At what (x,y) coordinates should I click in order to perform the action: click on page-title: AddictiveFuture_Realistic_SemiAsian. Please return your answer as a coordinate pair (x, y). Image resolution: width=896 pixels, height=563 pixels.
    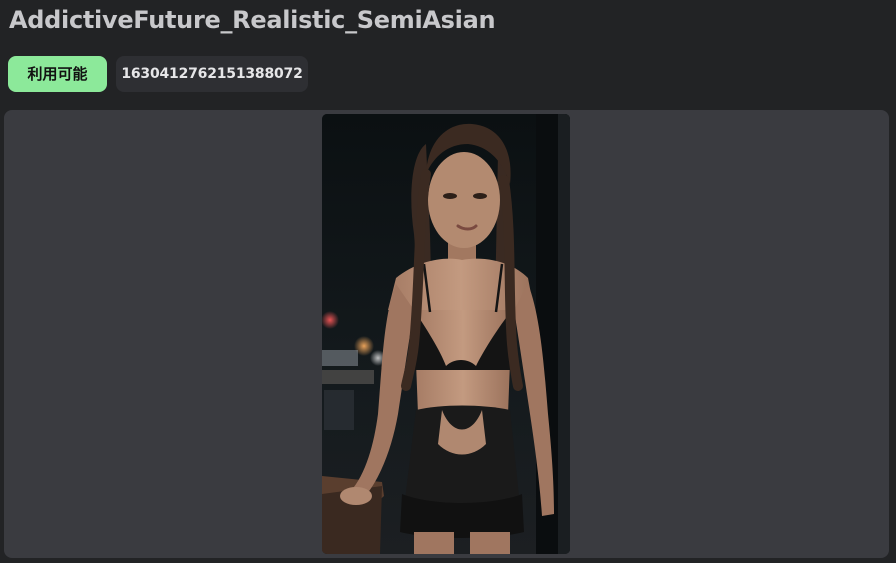
    Looking at the image, I should click on (252, 20).